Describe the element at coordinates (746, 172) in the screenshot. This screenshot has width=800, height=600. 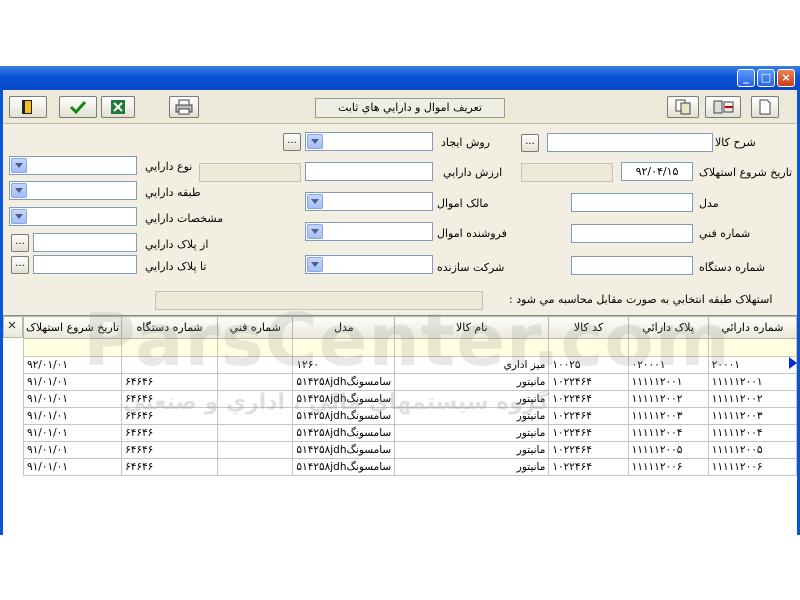
I see `tarikh-shoro-label: تاريخ شروع استهلاک` at that location.